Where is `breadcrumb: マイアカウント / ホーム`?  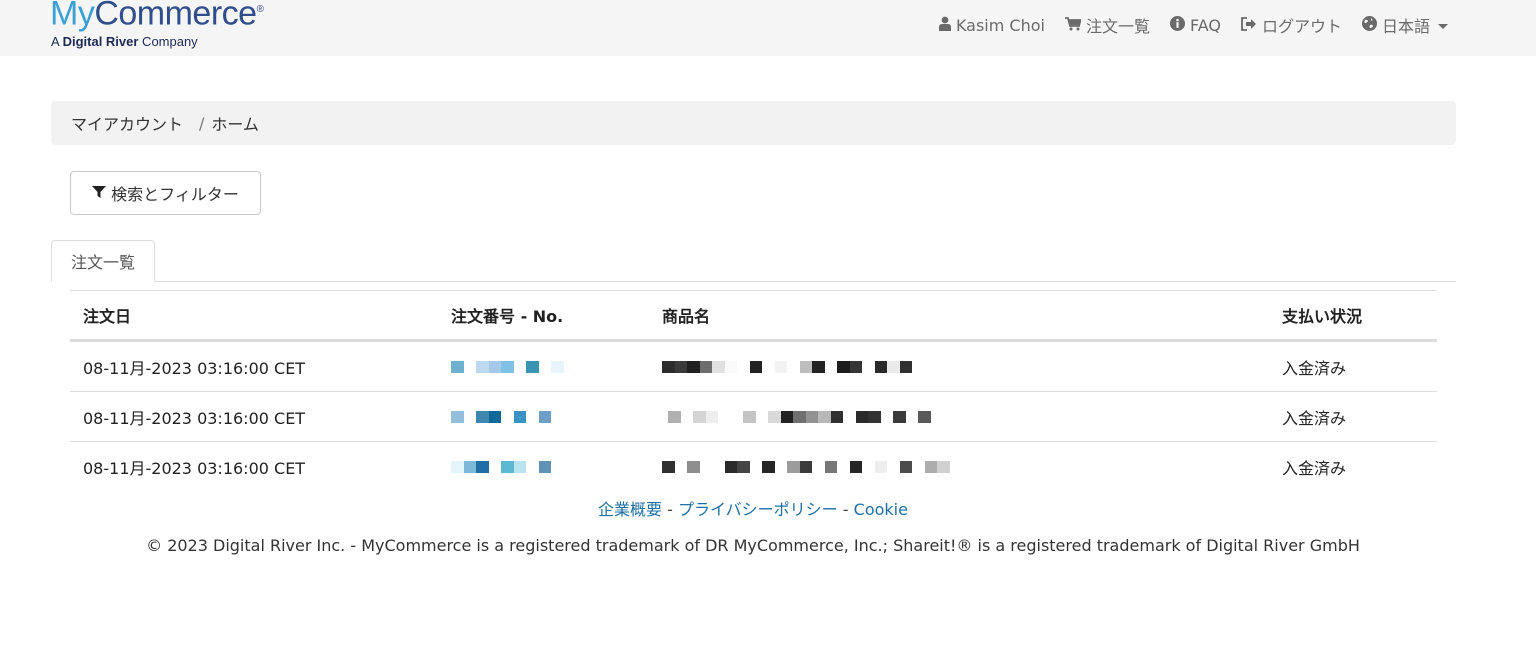
breadcrumb: マイアカウント / ホーム is located at coordinates (753, 123).